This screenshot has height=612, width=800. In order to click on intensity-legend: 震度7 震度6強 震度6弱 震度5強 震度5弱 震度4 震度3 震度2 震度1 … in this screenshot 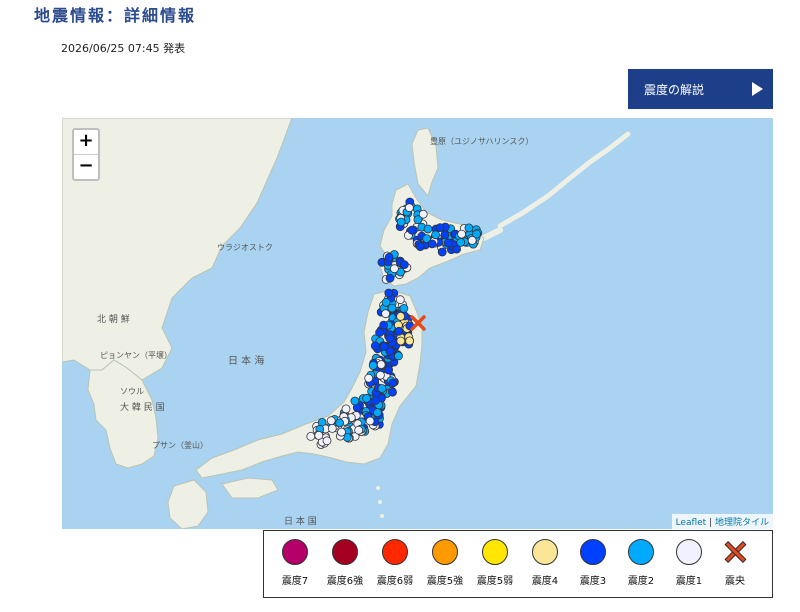, I will do `click(518, 564)`.